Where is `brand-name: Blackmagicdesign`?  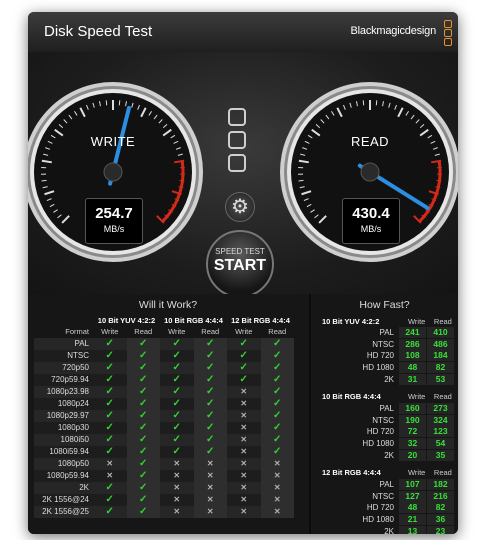
brand-name: Blackmagicdesign is located at coordinates (393, 31).